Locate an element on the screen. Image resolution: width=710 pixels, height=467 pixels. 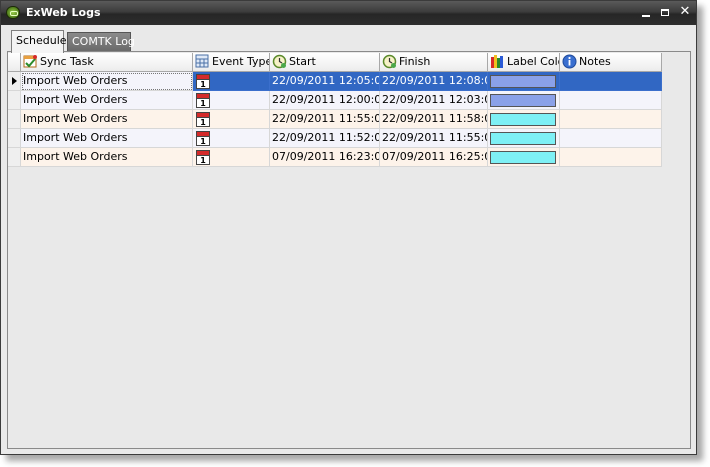
start-cell: 22/09/2011 11:52:00 is located at coordinates (325, 138).